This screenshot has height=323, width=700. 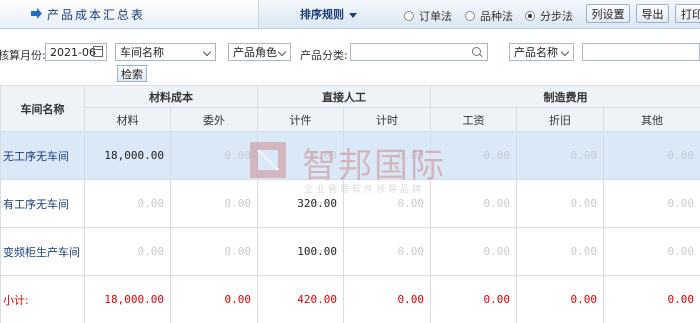 What do you see at coordinates (536, 52) in the screenshot?
I see `product-name-value: 产品名称` at bounding box center [536, 52].